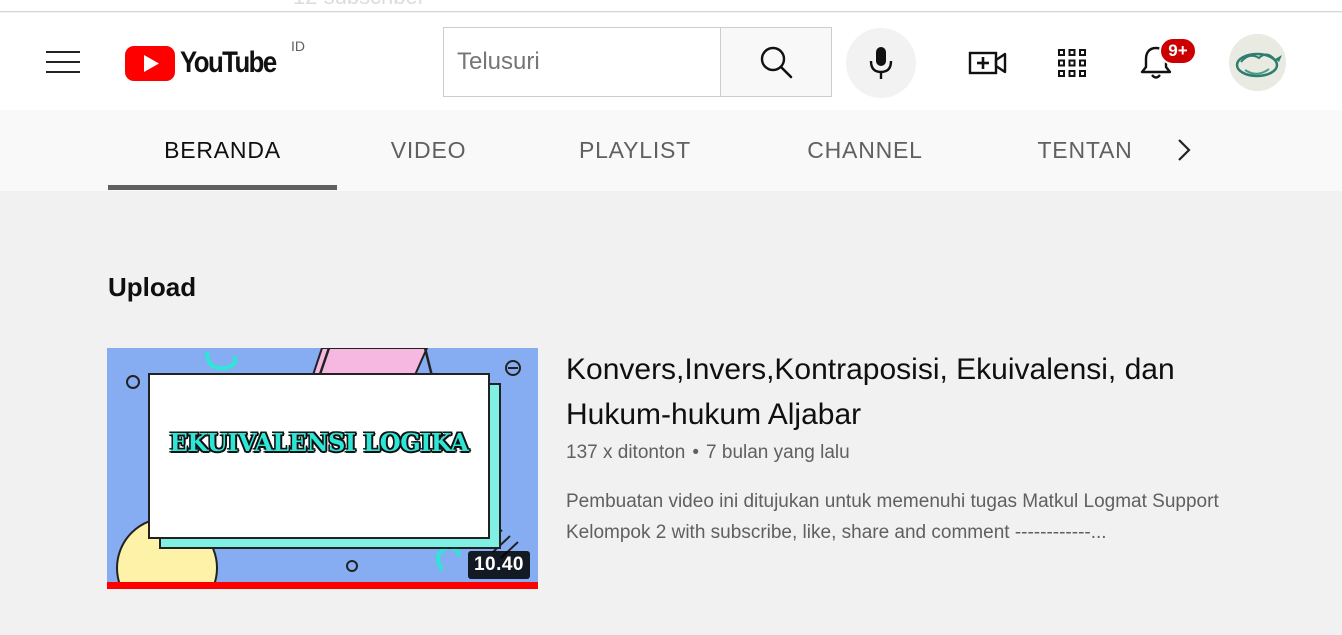 Image resolution: width=1342 pixels, height=635 pixels. What do you see at coordinates (865, 150) in the screenshot?
I see `tab-channel: CHANNEL` at bounding box center [865, 150].